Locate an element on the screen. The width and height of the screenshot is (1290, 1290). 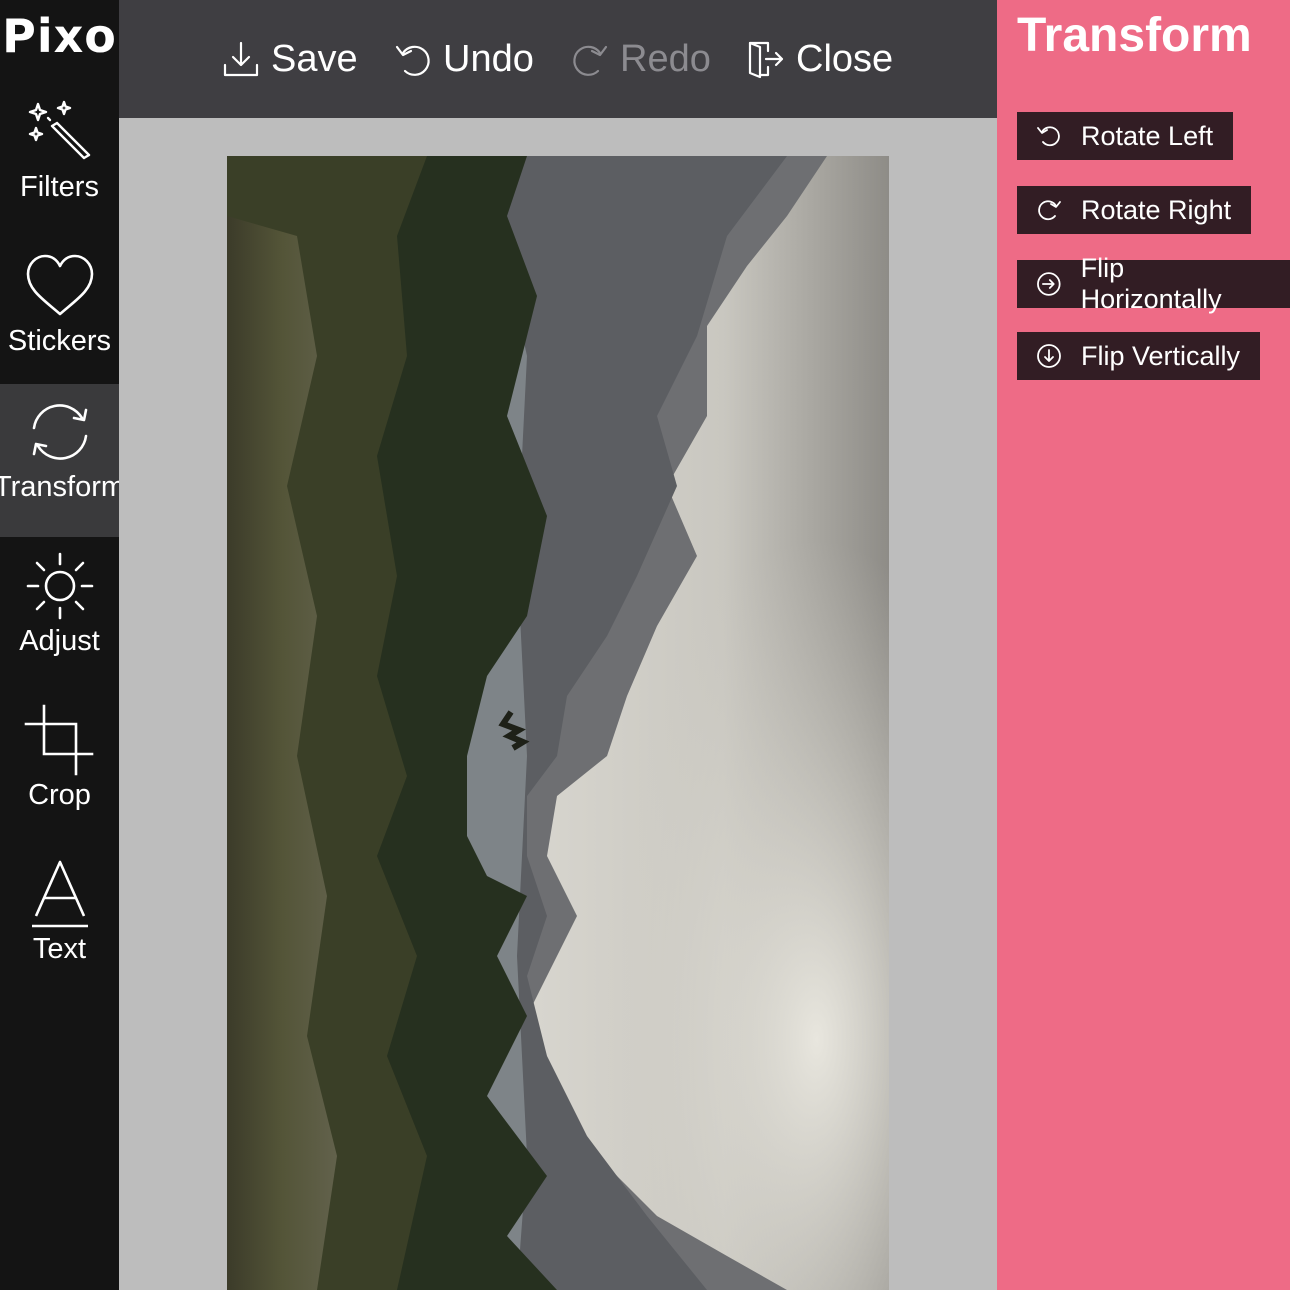
sidebar-item-filters: Filters is located at coordinates (59, 160).